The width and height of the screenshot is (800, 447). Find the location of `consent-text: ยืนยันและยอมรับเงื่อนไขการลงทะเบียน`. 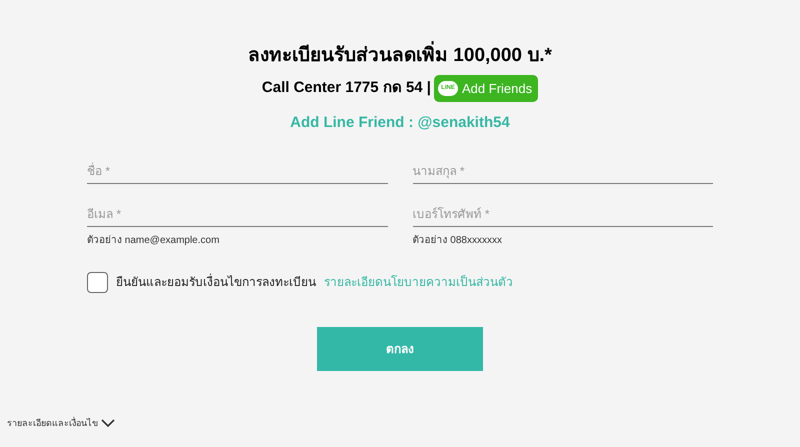

consent-text: ยืนยันและยอมรับเงื่อนไขการลงทะเบียน is located at coordinates (216, 282).